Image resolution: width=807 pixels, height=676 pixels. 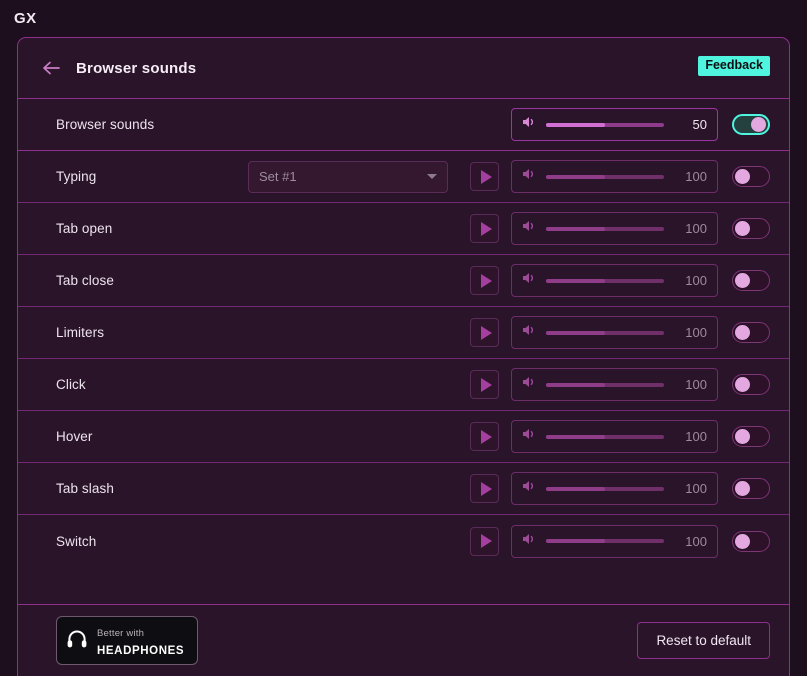 I want to click on arrow-left-icon, so click(x=51, y=68).